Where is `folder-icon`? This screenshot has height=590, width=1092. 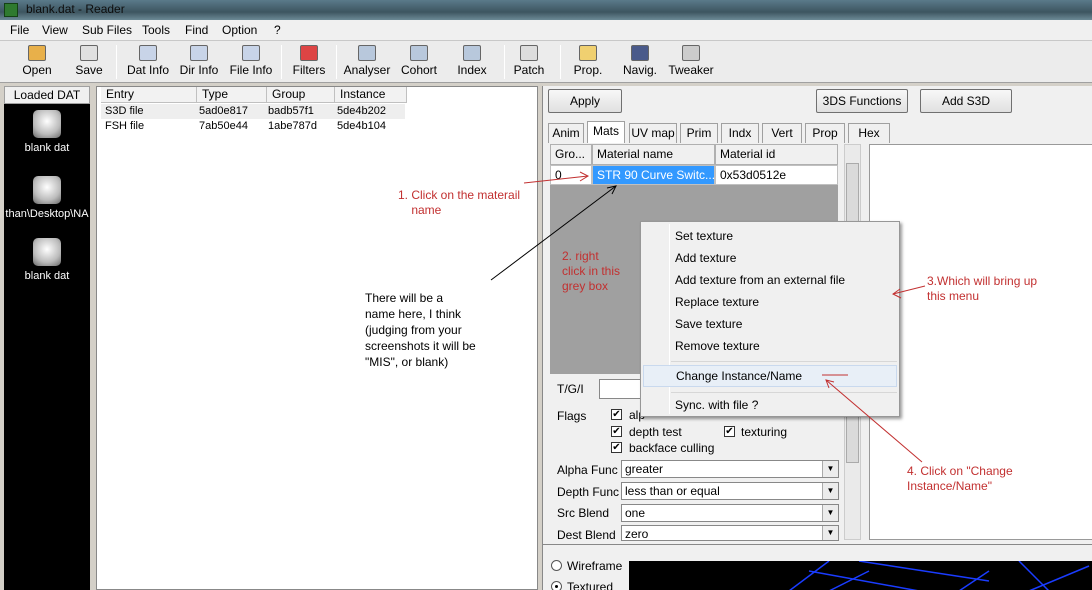
folder-icon is located at coordinates (37, 53).